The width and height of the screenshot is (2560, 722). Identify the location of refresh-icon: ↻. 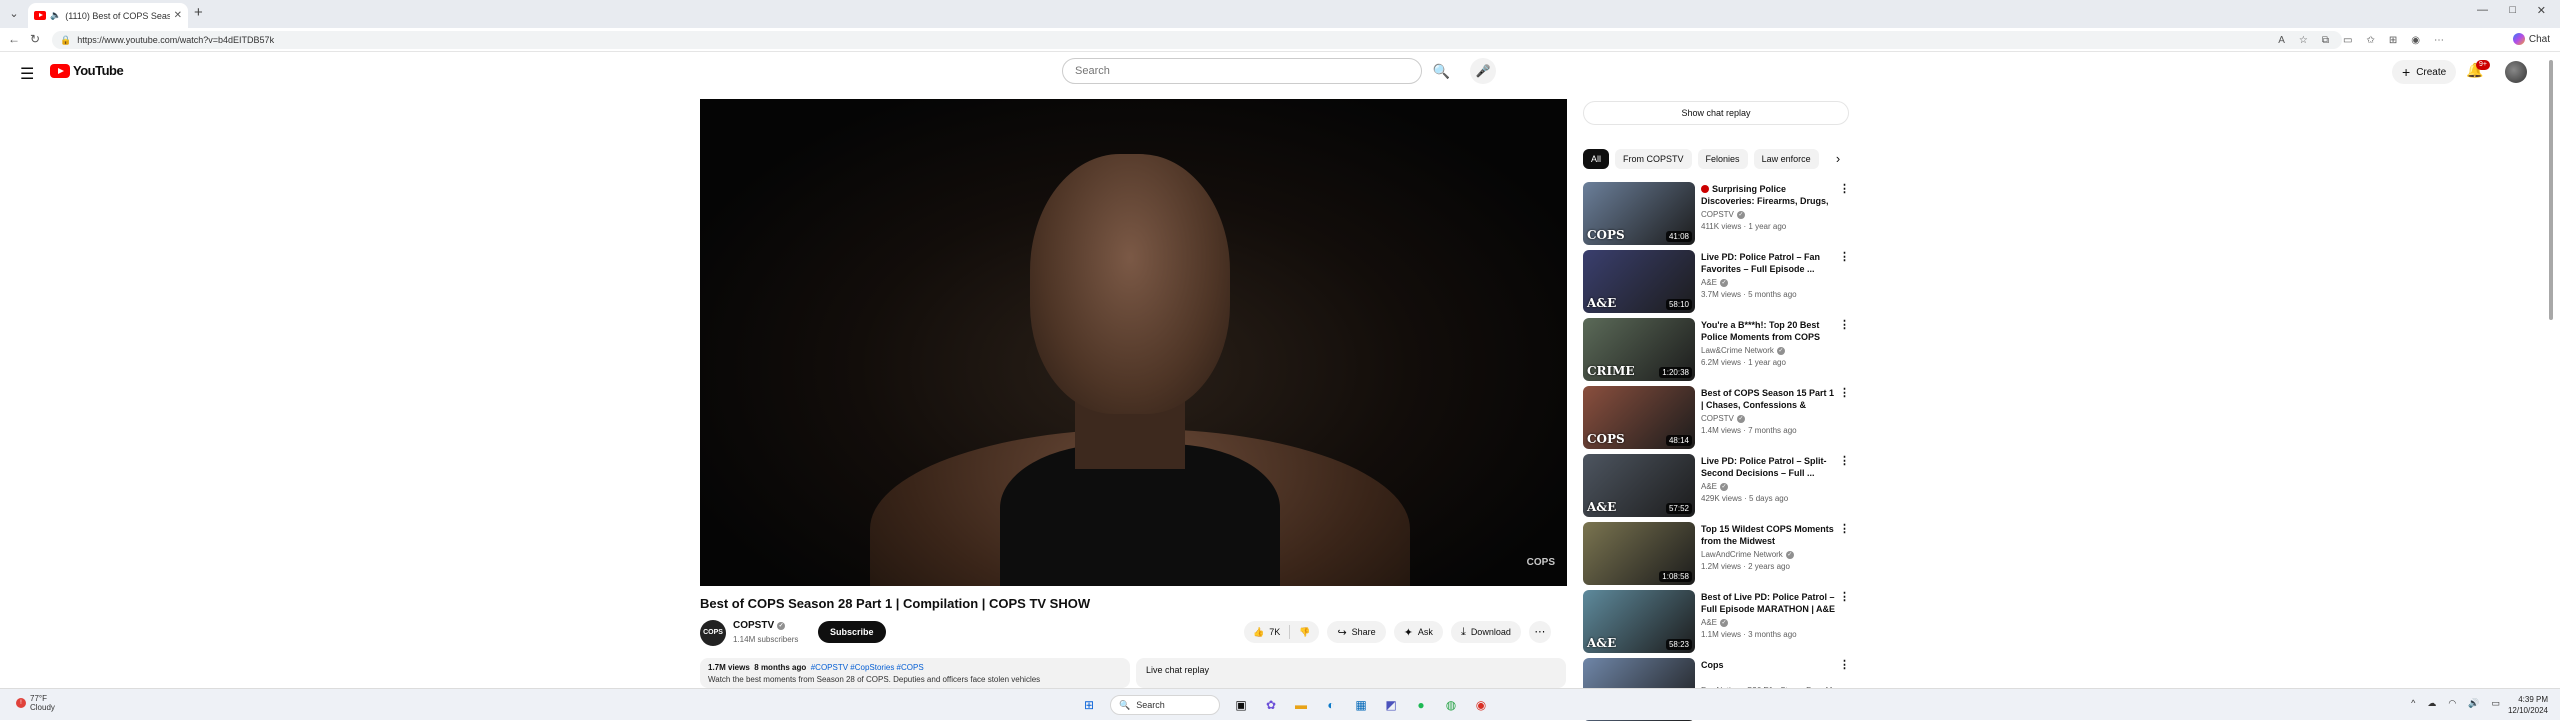
(35, 39).